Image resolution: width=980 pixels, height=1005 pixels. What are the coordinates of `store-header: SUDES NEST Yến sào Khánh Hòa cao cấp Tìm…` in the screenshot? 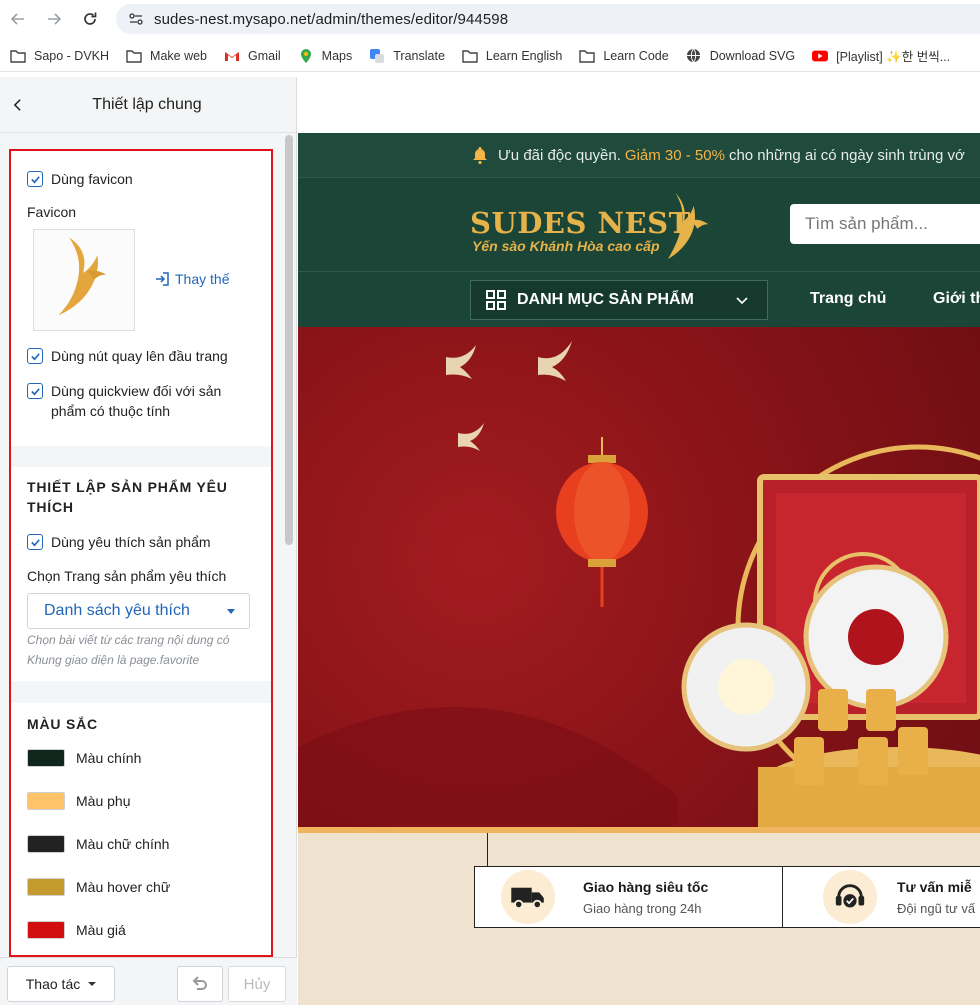 It's located at (639, 224).